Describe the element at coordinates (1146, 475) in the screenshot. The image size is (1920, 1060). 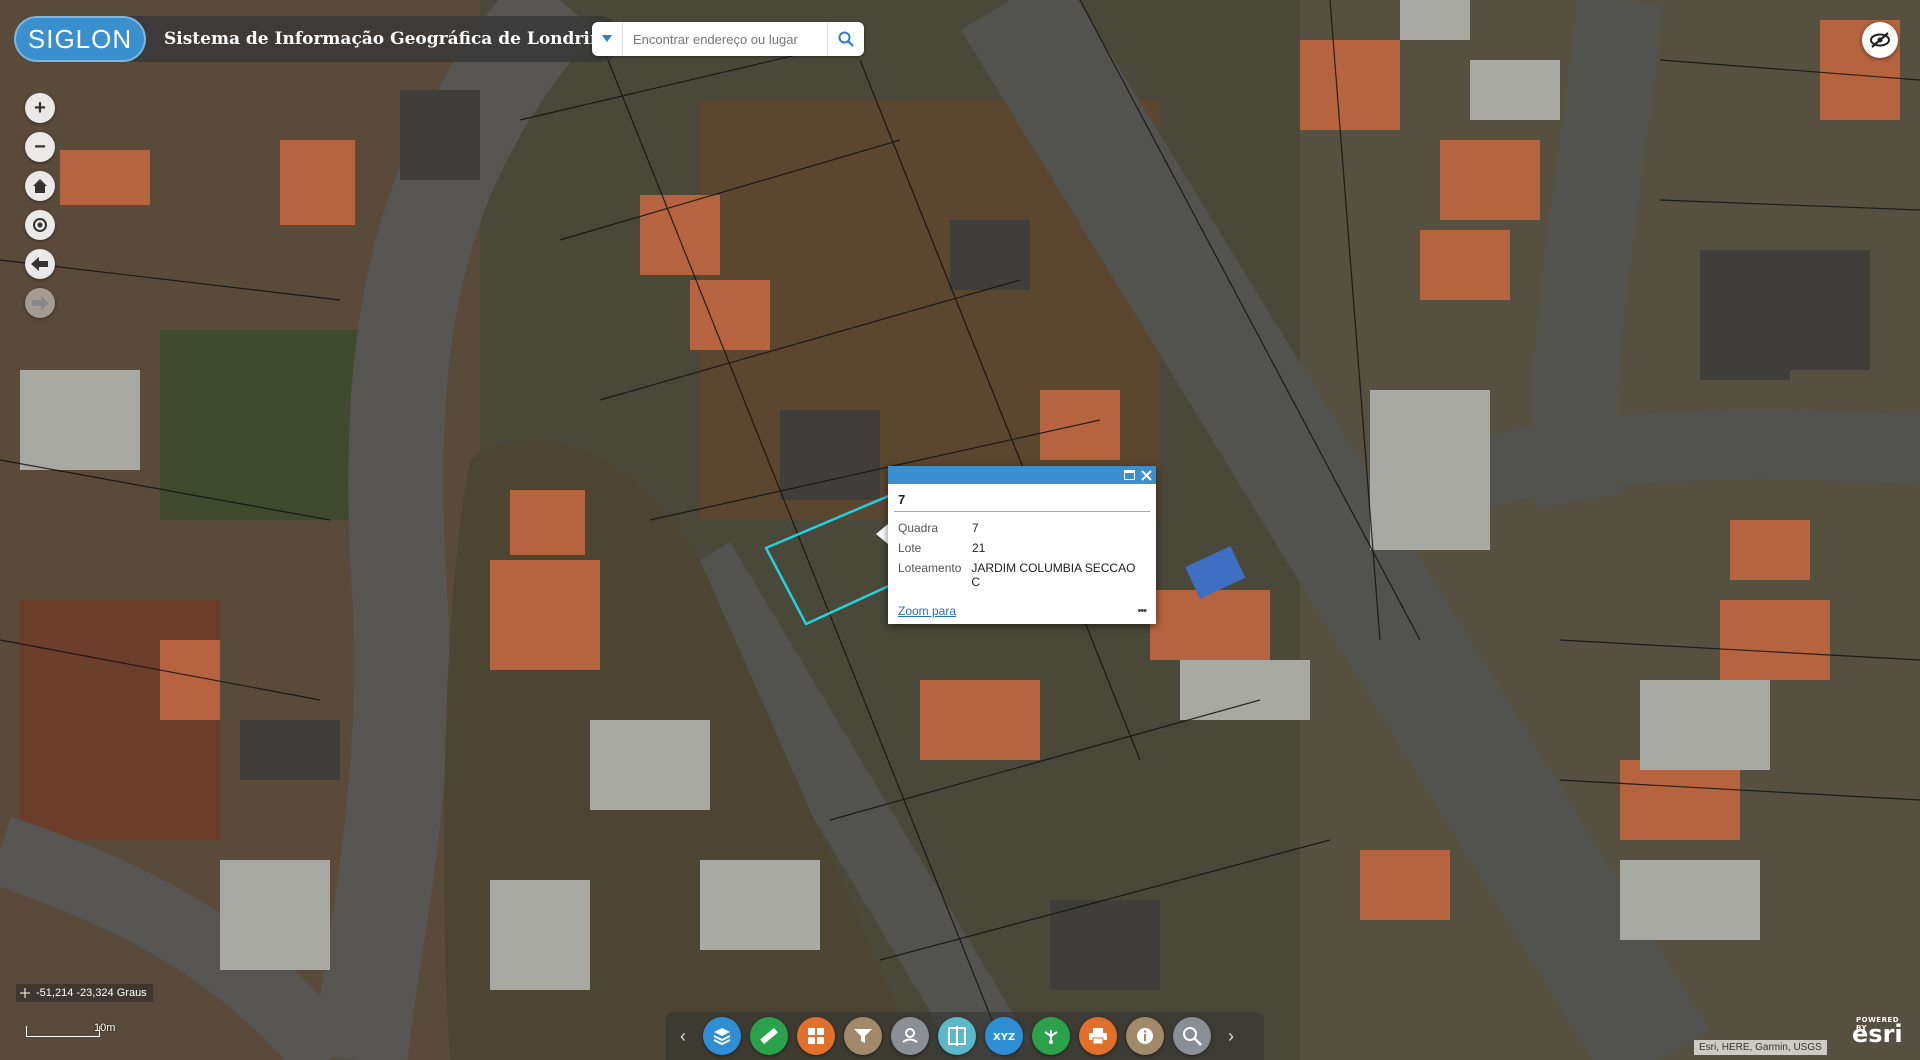
I see `close-icon` at that location.